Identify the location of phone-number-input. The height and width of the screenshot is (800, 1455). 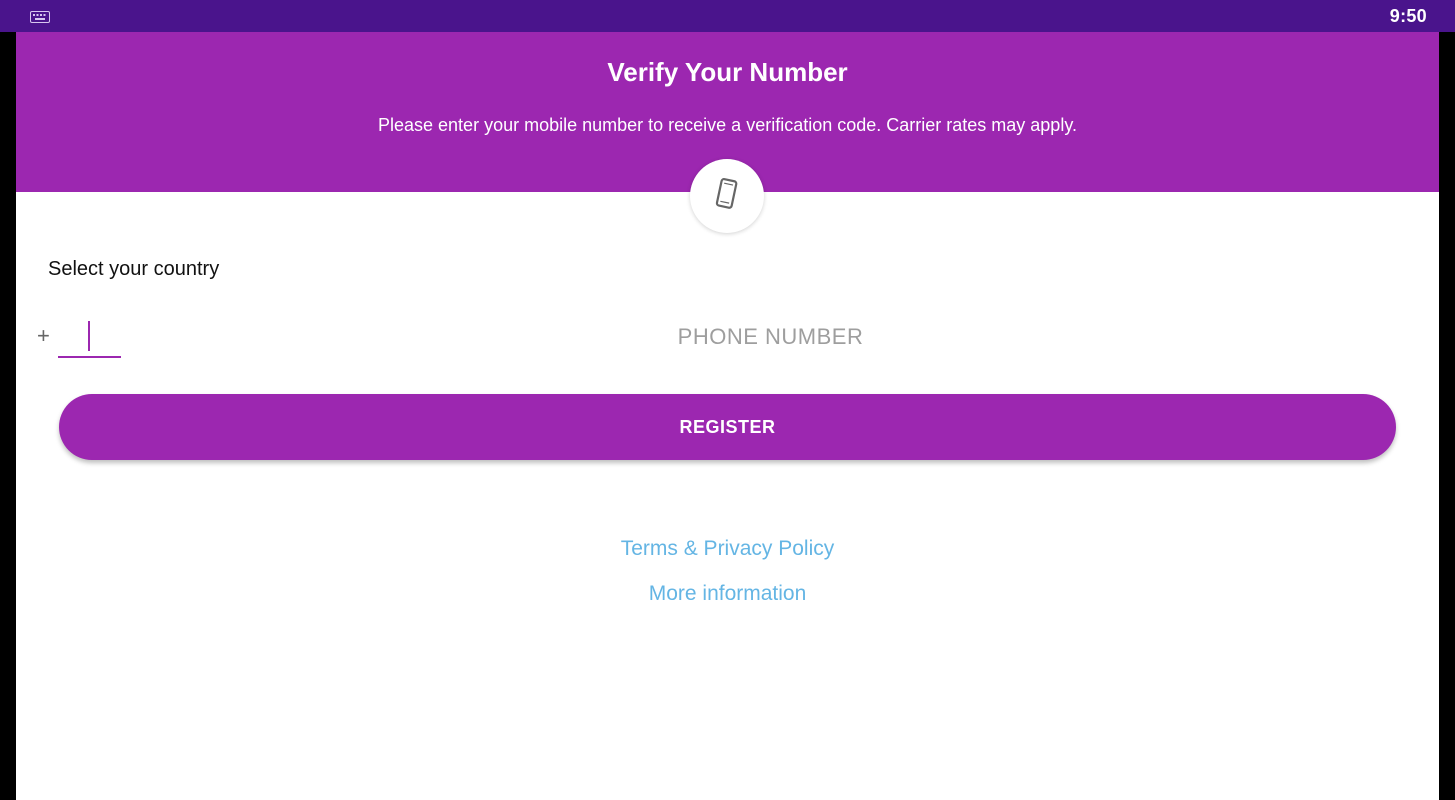
(770, 337).